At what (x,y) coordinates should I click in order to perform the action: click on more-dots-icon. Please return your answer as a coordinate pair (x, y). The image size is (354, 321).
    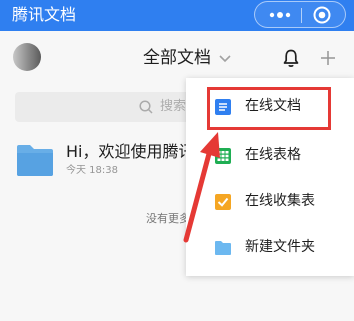
    Looking at the image, I should click on (280, 15).